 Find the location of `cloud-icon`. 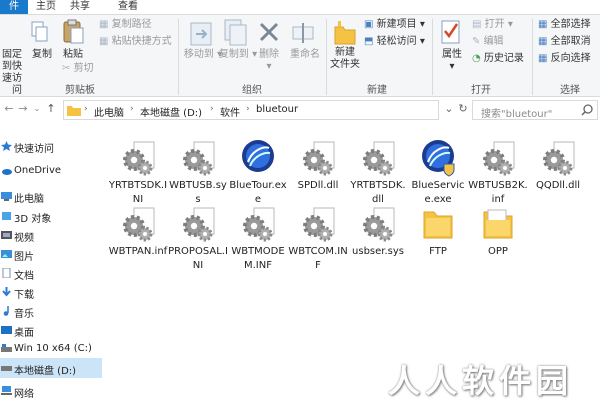

cloud-icon is located at coordinates (6, 171).